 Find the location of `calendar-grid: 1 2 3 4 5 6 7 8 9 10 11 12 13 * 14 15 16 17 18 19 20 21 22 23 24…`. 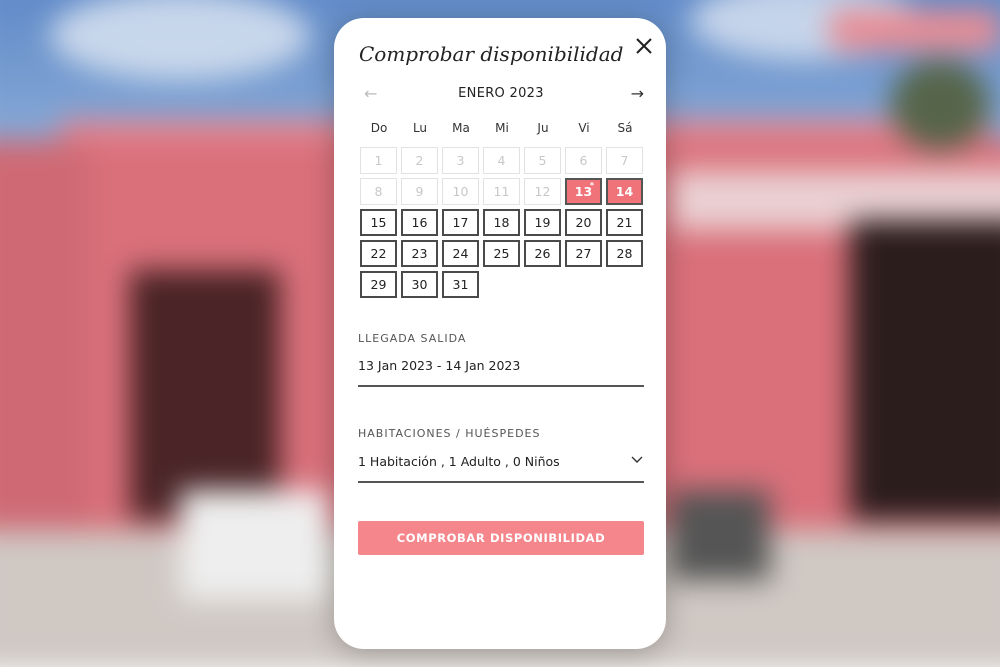

calendar-grid: 1 2 3 4 5 6 7 8 9 10 11 12 13 * 14 15 16 17 18 19 20 21 22 23 24… is located at coordinates (503, 222).